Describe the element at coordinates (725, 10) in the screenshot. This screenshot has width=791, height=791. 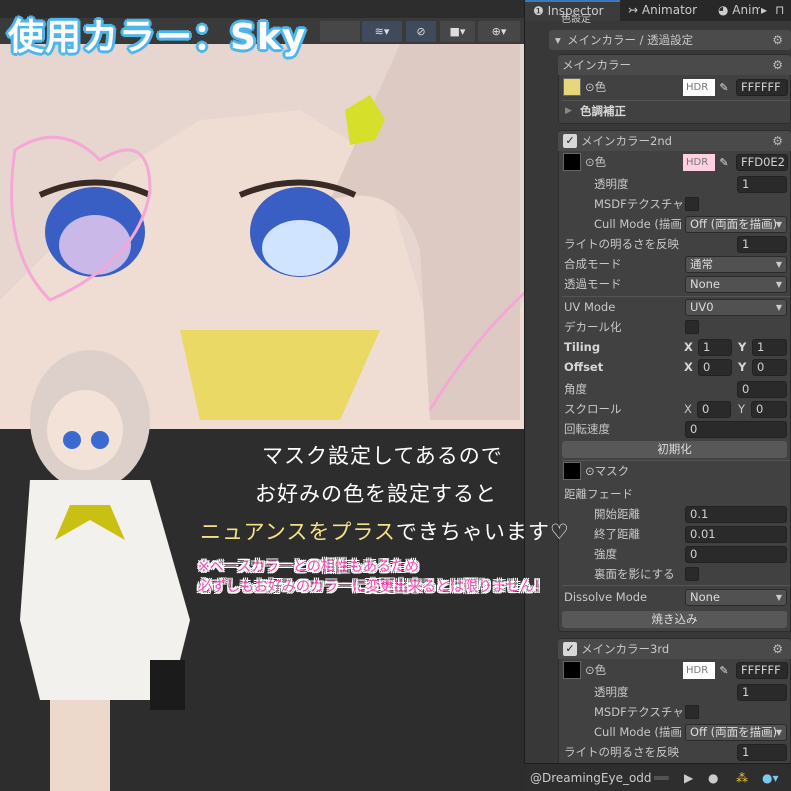
I see `clock-icon: ◕` at that location.